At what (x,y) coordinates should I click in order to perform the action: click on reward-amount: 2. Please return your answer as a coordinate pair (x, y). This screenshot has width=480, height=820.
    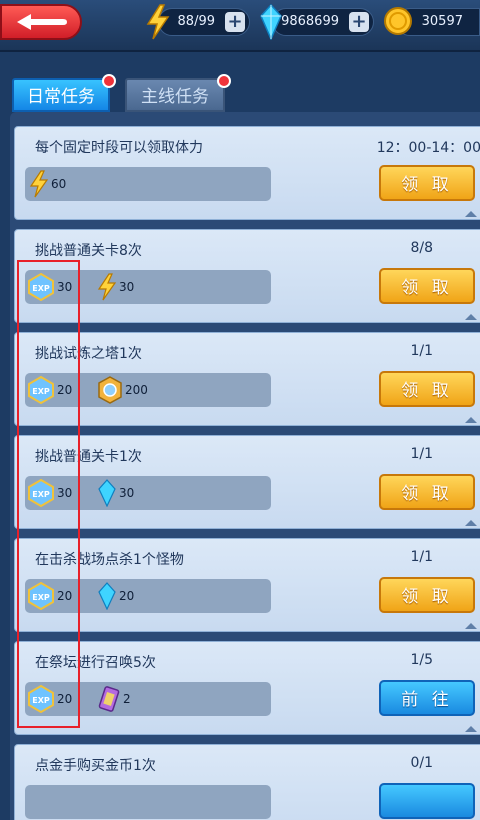
    Looking at the image, I should click on (127, 699).